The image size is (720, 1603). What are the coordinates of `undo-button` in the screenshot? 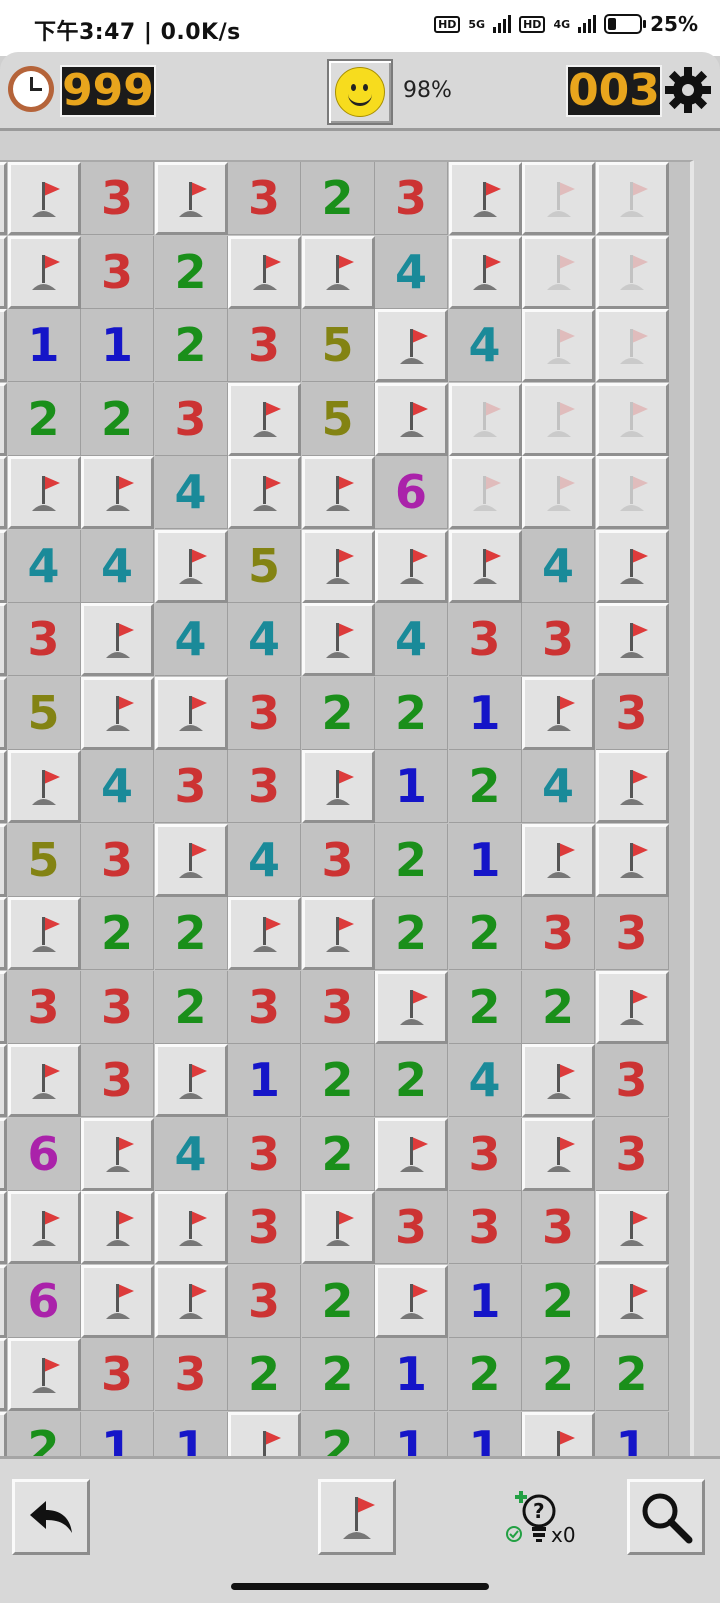 It's located at (51, 1517).